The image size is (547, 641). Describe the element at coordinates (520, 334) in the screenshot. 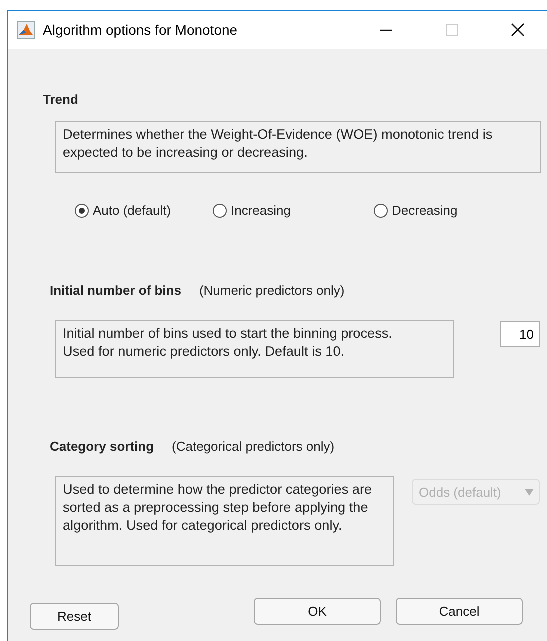

I see `bins-input-field: 10` at that location.